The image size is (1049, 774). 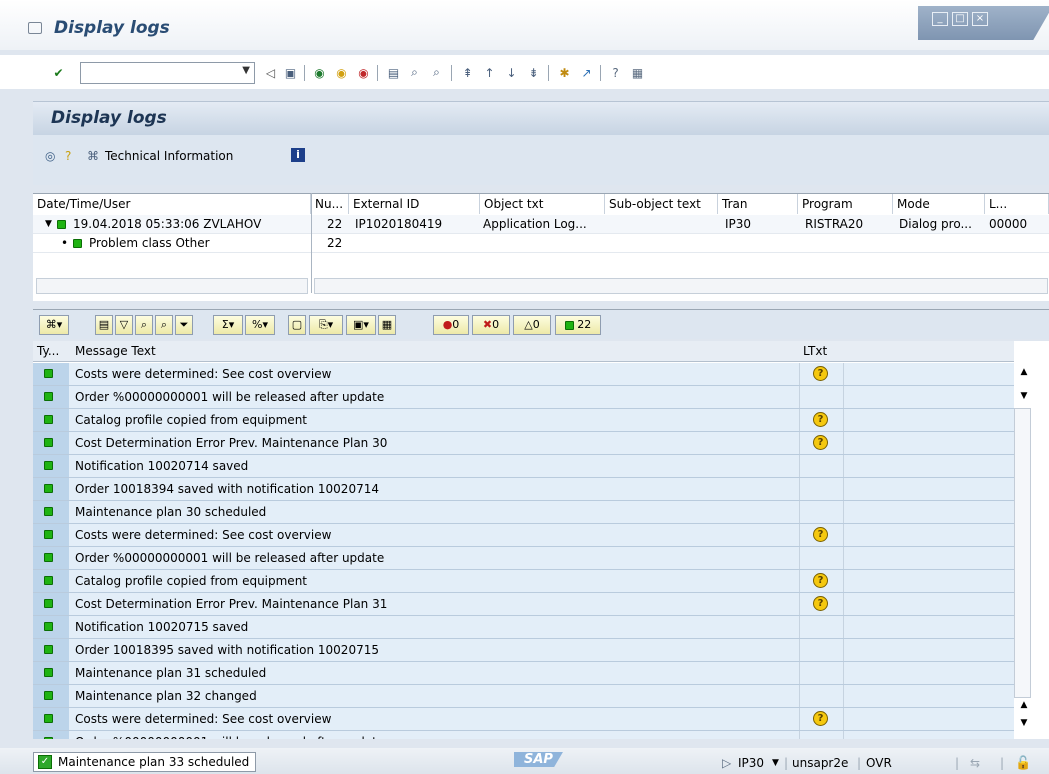 What do you see at coordinates (489, 72) in the screenshot?
I see `previous-page-icon: ↑` at bounding box center [489, 72].